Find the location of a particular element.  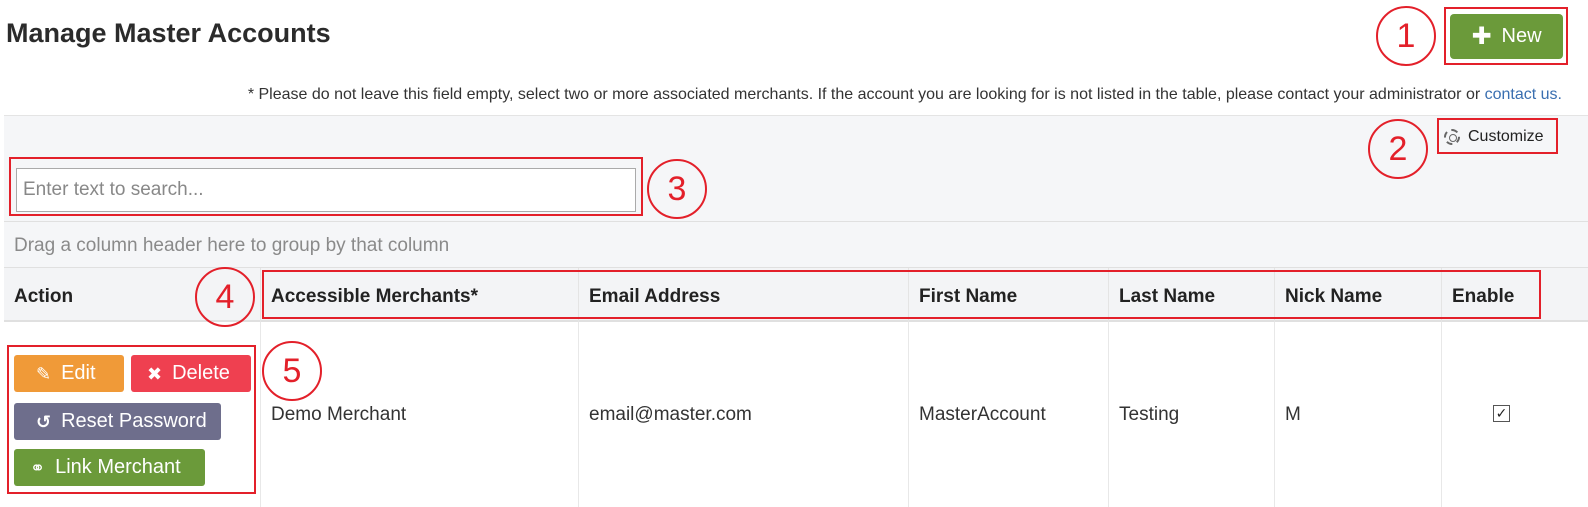

callout-number-2: 2 is located at coordinates (1398, 149).